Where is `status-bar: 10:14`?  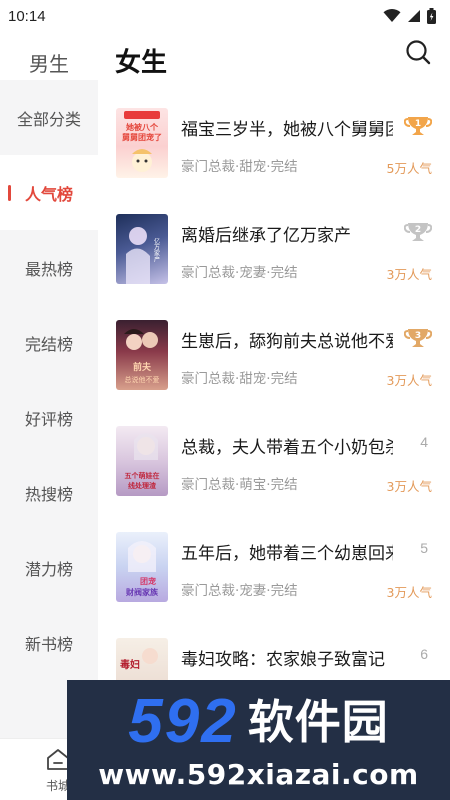 status-bar: 10:14 is located at coordinates (225, 16).